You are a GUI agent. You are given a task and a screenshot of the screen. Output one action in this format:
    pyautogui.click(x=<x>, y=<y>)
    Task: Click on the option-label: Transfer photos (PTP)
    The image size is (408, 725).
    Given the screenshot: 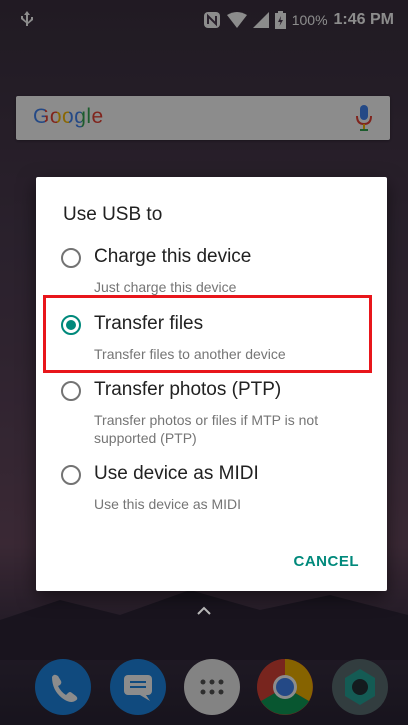 What is the action you would take?
    pyautogui.click(x=188, y=389)
    